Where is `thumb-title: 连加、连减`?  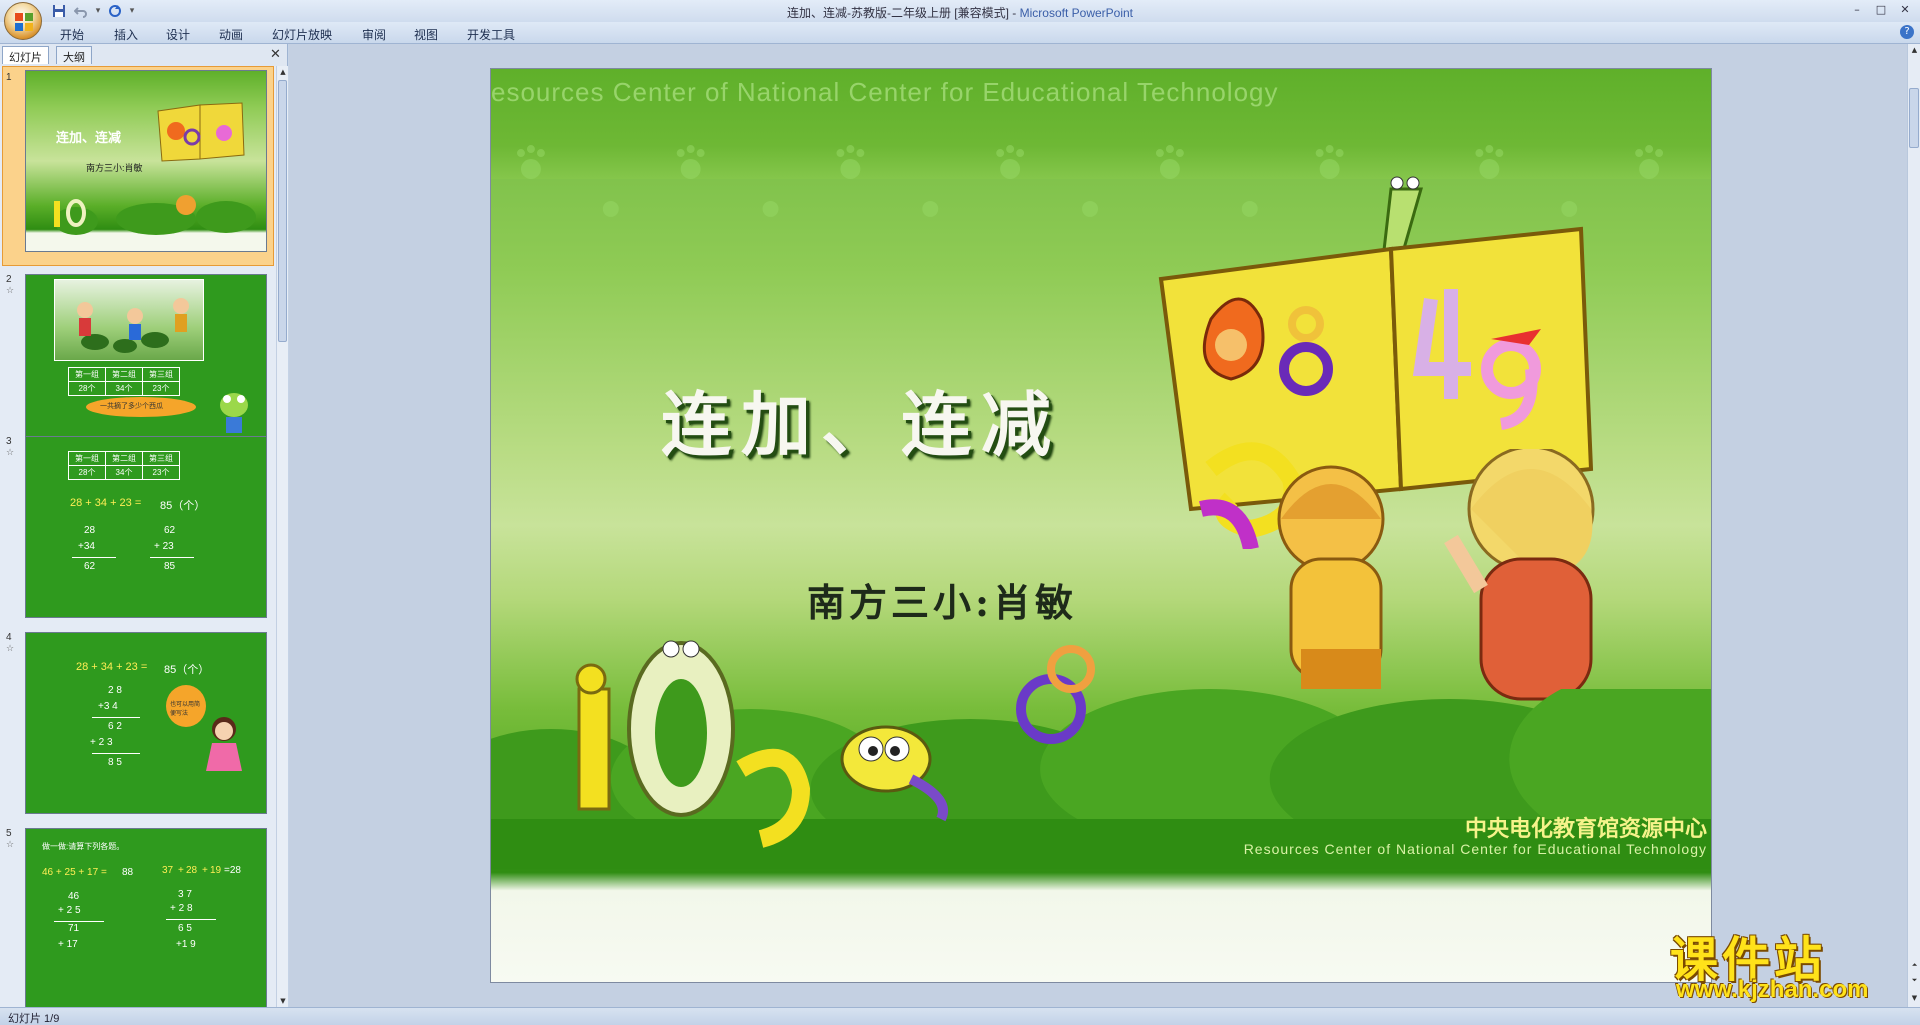 thumb-title: 连加、连减 is located at coordinates (89, 137).